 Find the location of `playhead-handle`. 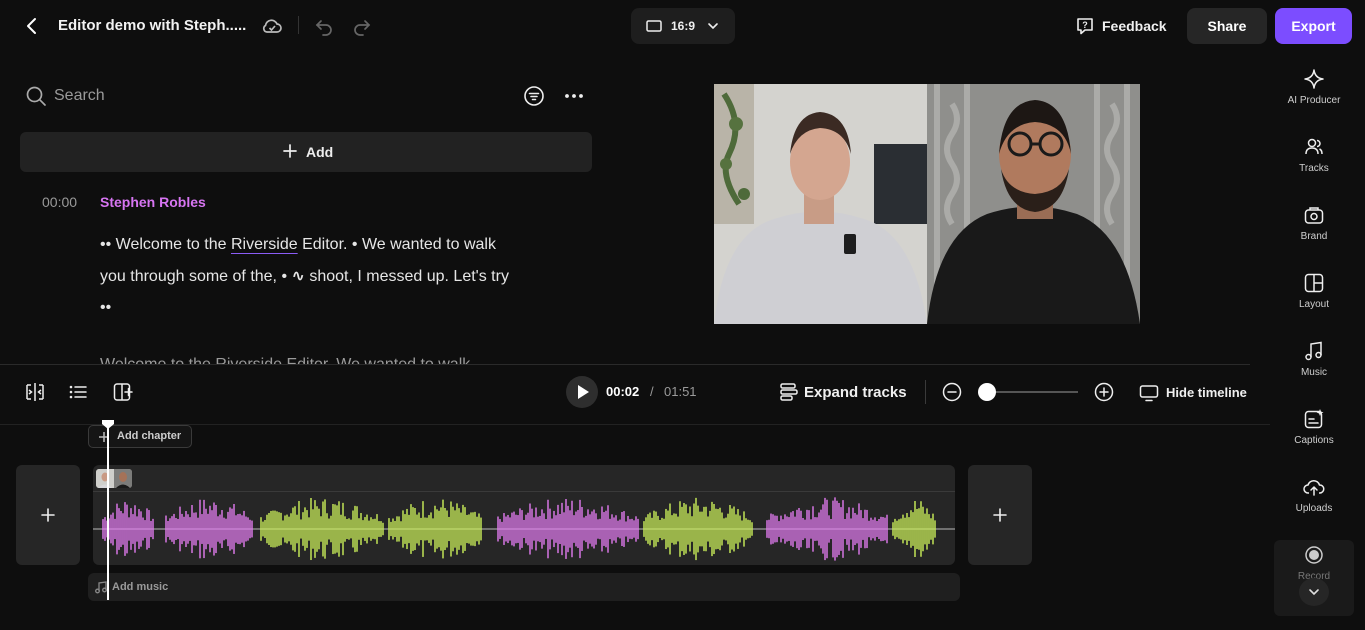

playhead-handle is located at coordinates (108, 424).